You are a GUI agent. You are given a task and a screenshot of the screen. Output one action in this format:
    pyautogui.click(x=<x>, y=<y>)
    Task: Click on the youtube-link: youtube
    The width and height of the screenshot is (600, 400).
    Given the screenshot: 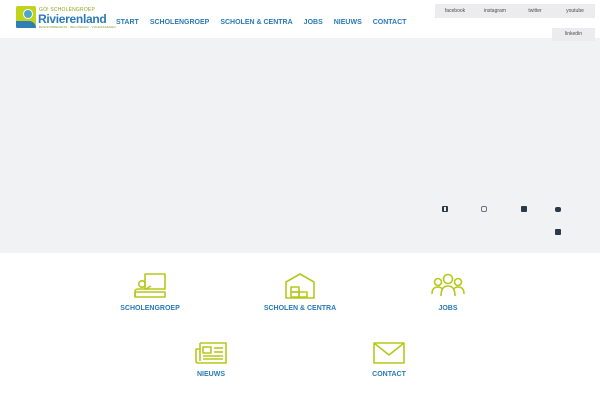 What is the action you would take?
    pyautogui.click(x=575, y=11)
    